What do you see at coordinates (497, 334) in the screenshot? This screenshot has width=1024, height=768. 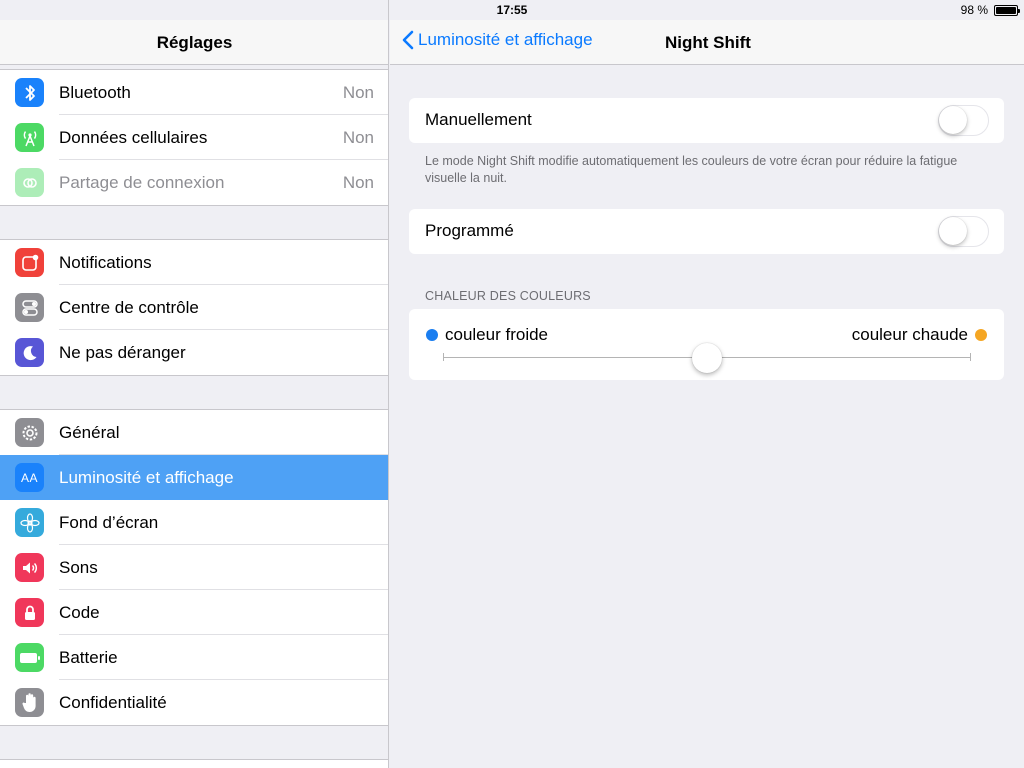 I see `cold-color-label: couleur froide` at bounding box center [497, 334].